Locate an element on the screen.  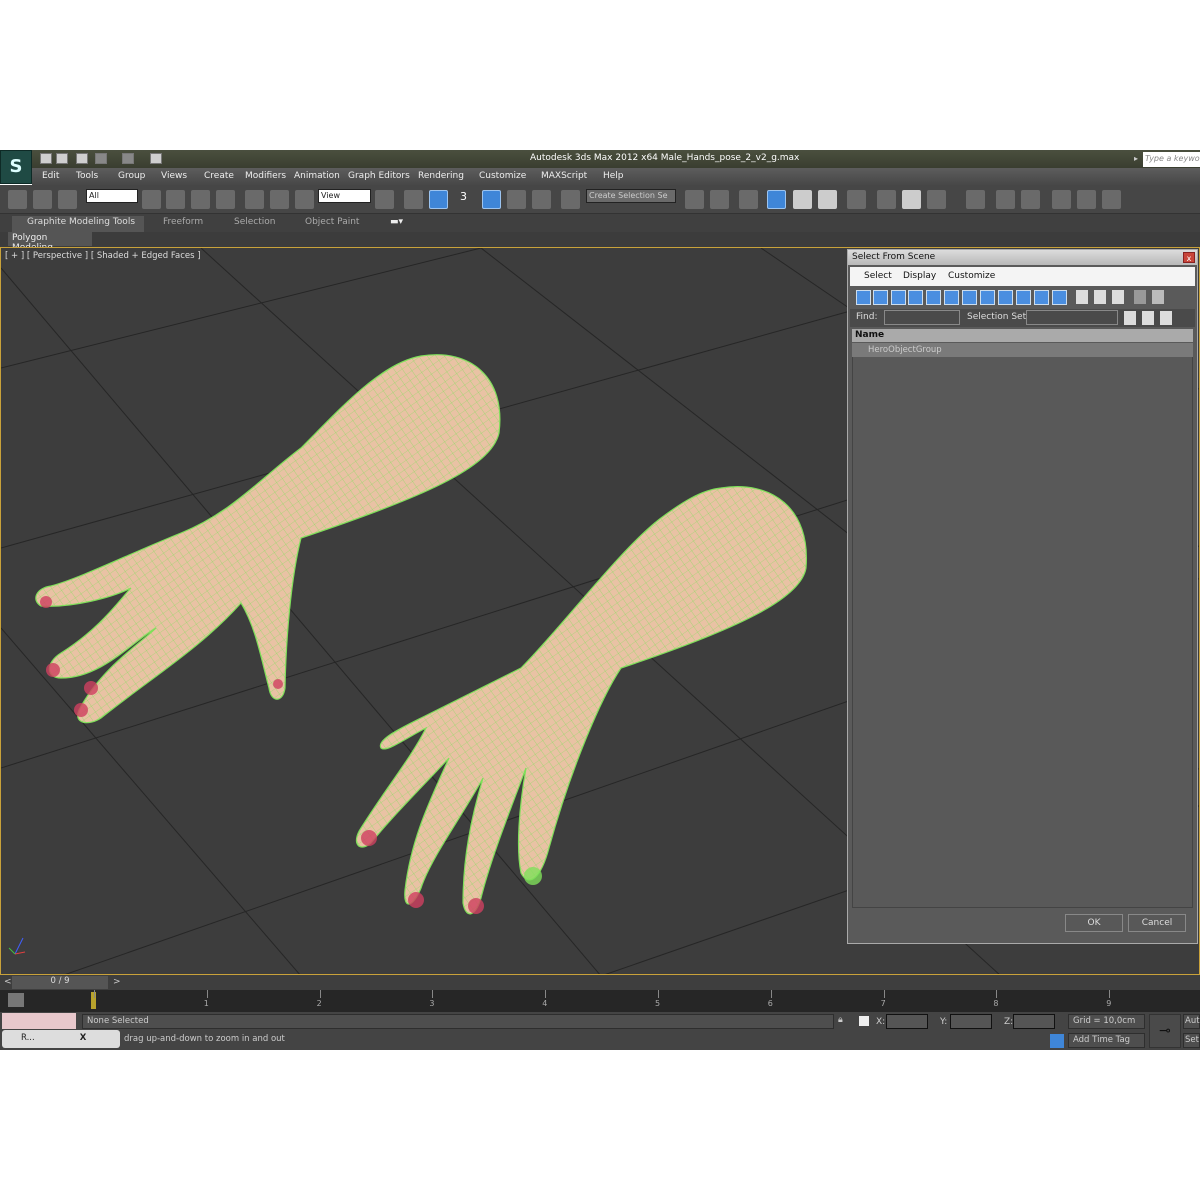
rotate-icon is located at coordinates (279, 199).